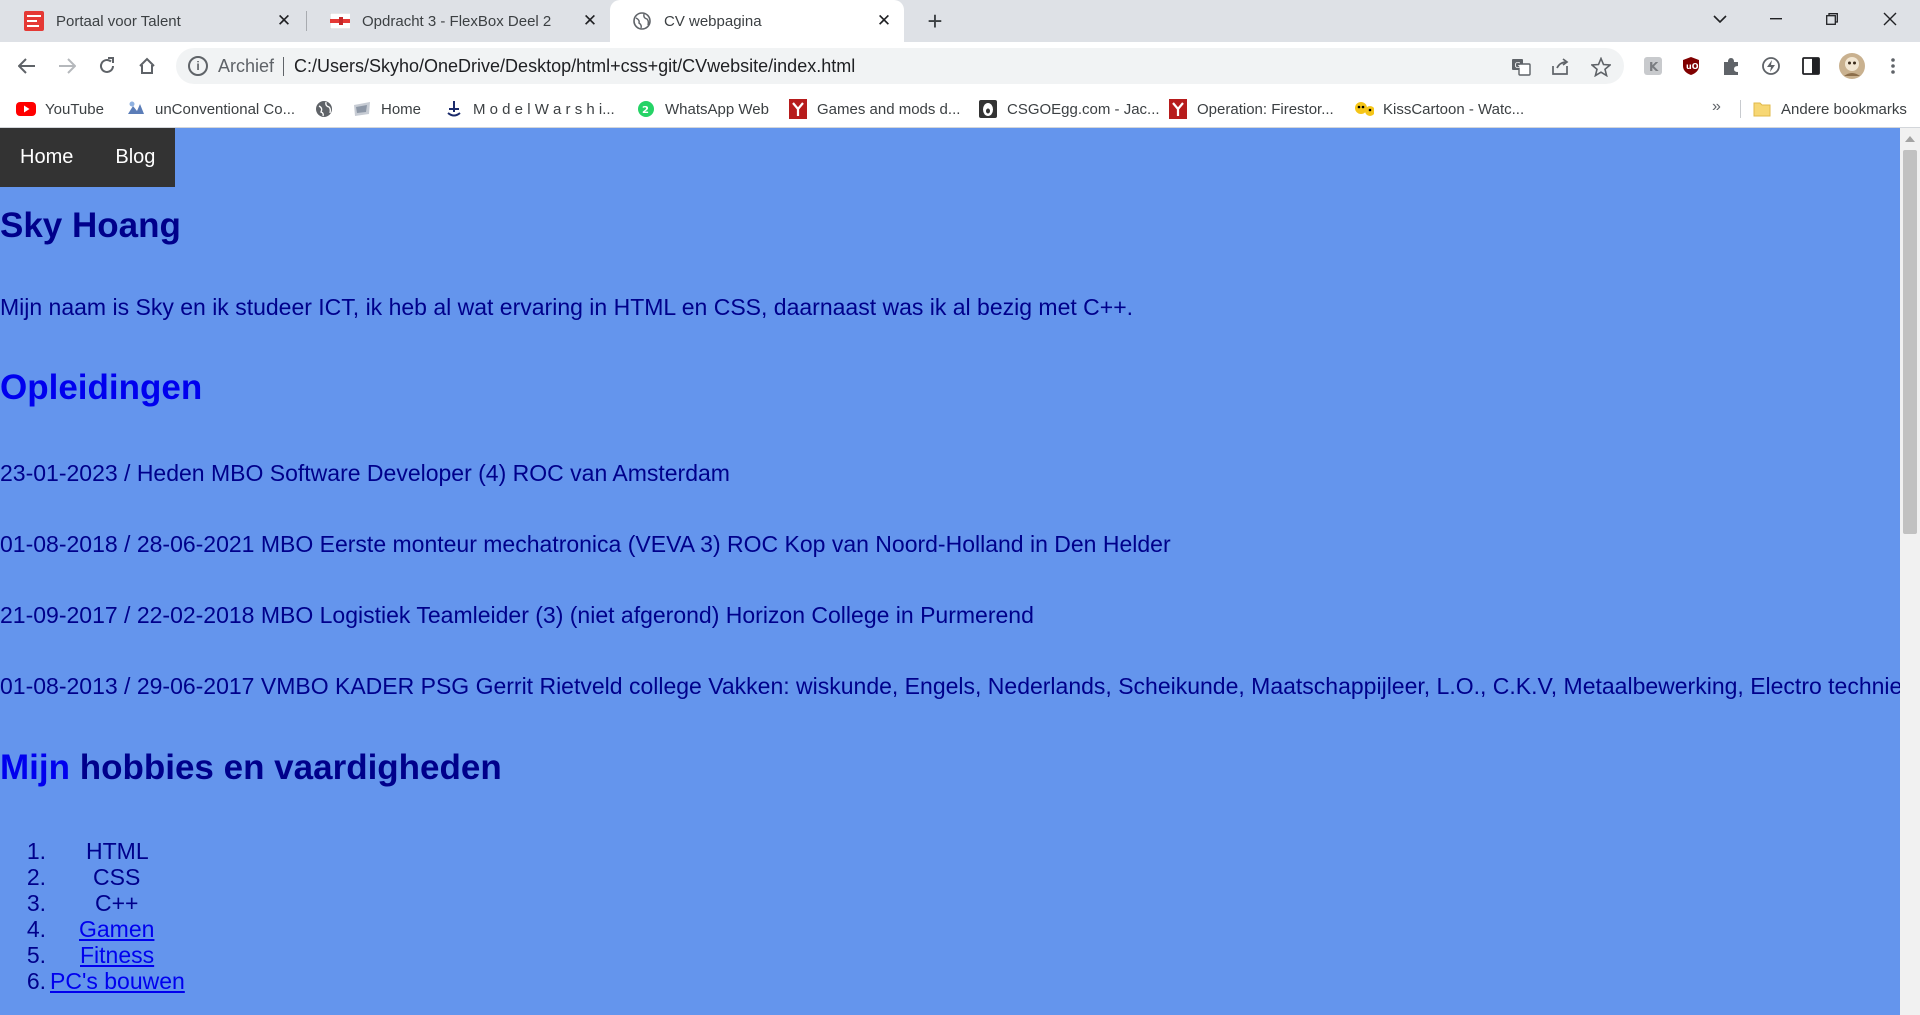  What do you see at coordinates (90, 225) in the screenshot?
I see `name-heading: Sky Hoang` at bounding box center [90, 225].